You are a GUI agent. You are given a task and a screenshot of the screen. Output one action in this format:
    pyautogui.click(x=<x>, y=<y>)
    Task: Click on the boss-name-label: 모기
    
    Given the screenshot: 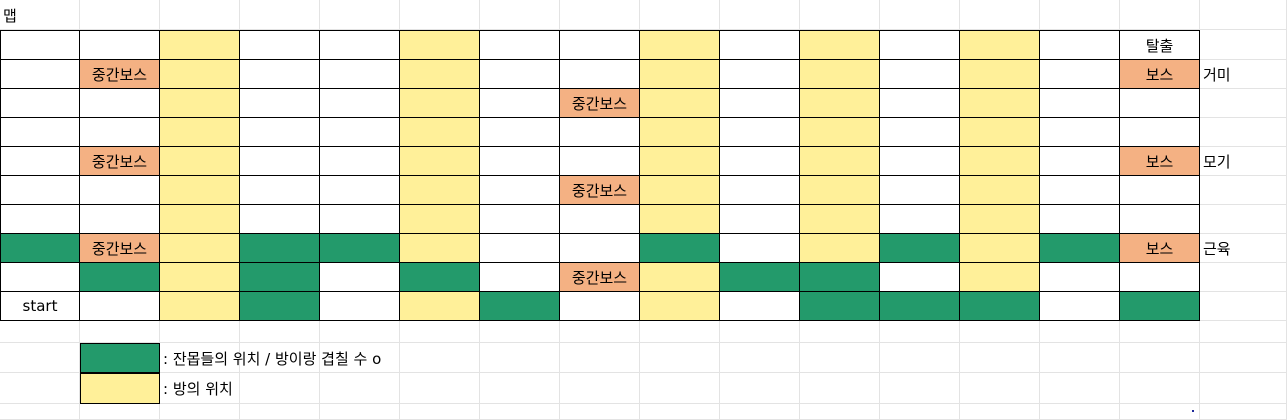 What is the action you would take?
    pyautogui.click(x=1243, y=161)
    